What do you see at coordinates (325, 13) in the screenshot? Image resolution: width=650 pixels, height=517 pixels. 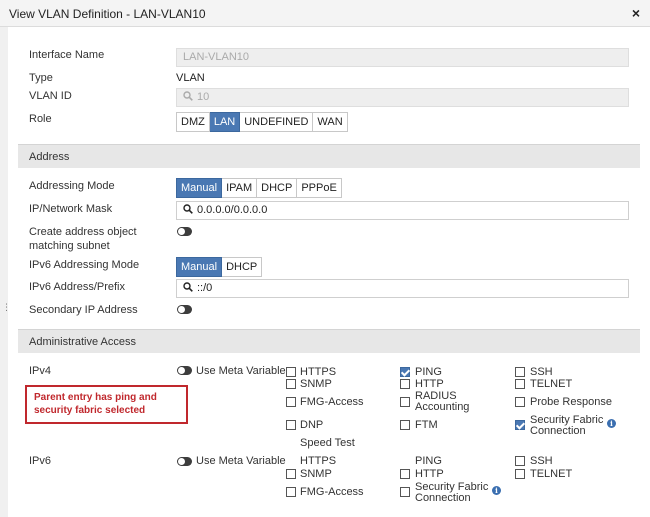 I see `dialog-titlebar: View VLAN Definition - LAN-VLAN10 ×` at bounding box center [325, 13].